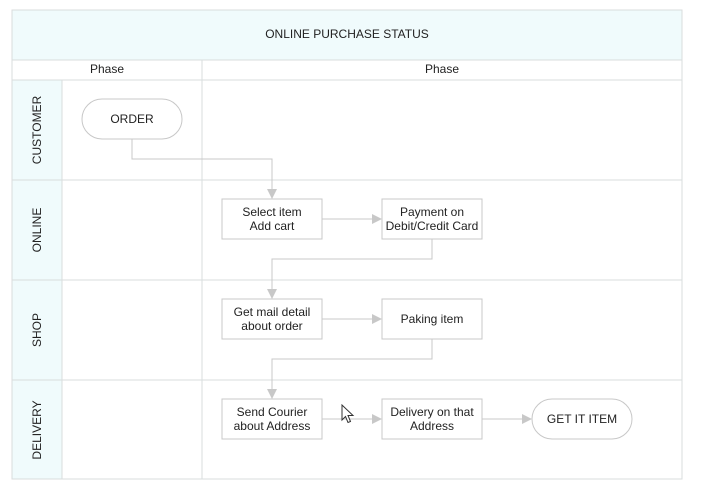 This screenshot has height=492, width=720. I want to click on node-mail-detail: Get mail detail about order, so click(272, 319).